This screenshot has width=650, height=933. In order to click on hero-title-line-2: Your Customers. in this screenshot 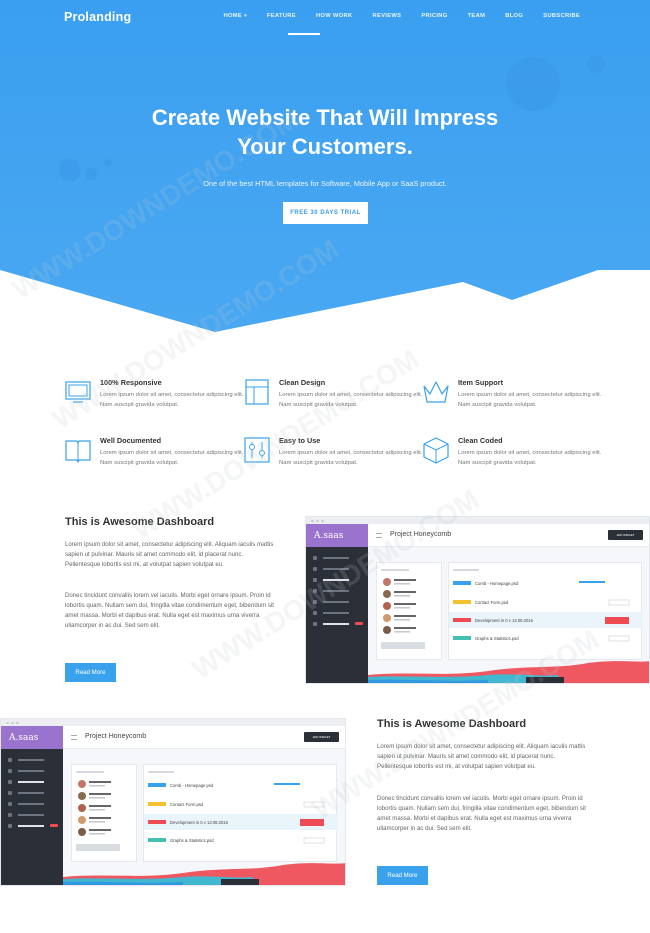, I will do `click(325, 146)`.